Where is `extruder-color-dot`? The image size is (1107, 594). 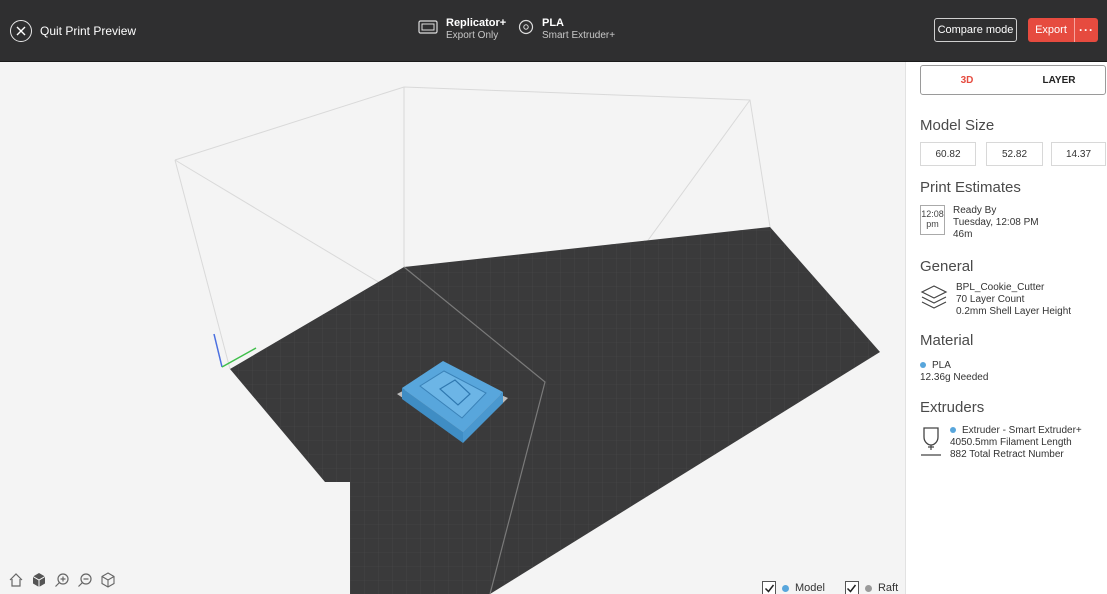 extruder-color-dot is located at coordinates (953, 430).